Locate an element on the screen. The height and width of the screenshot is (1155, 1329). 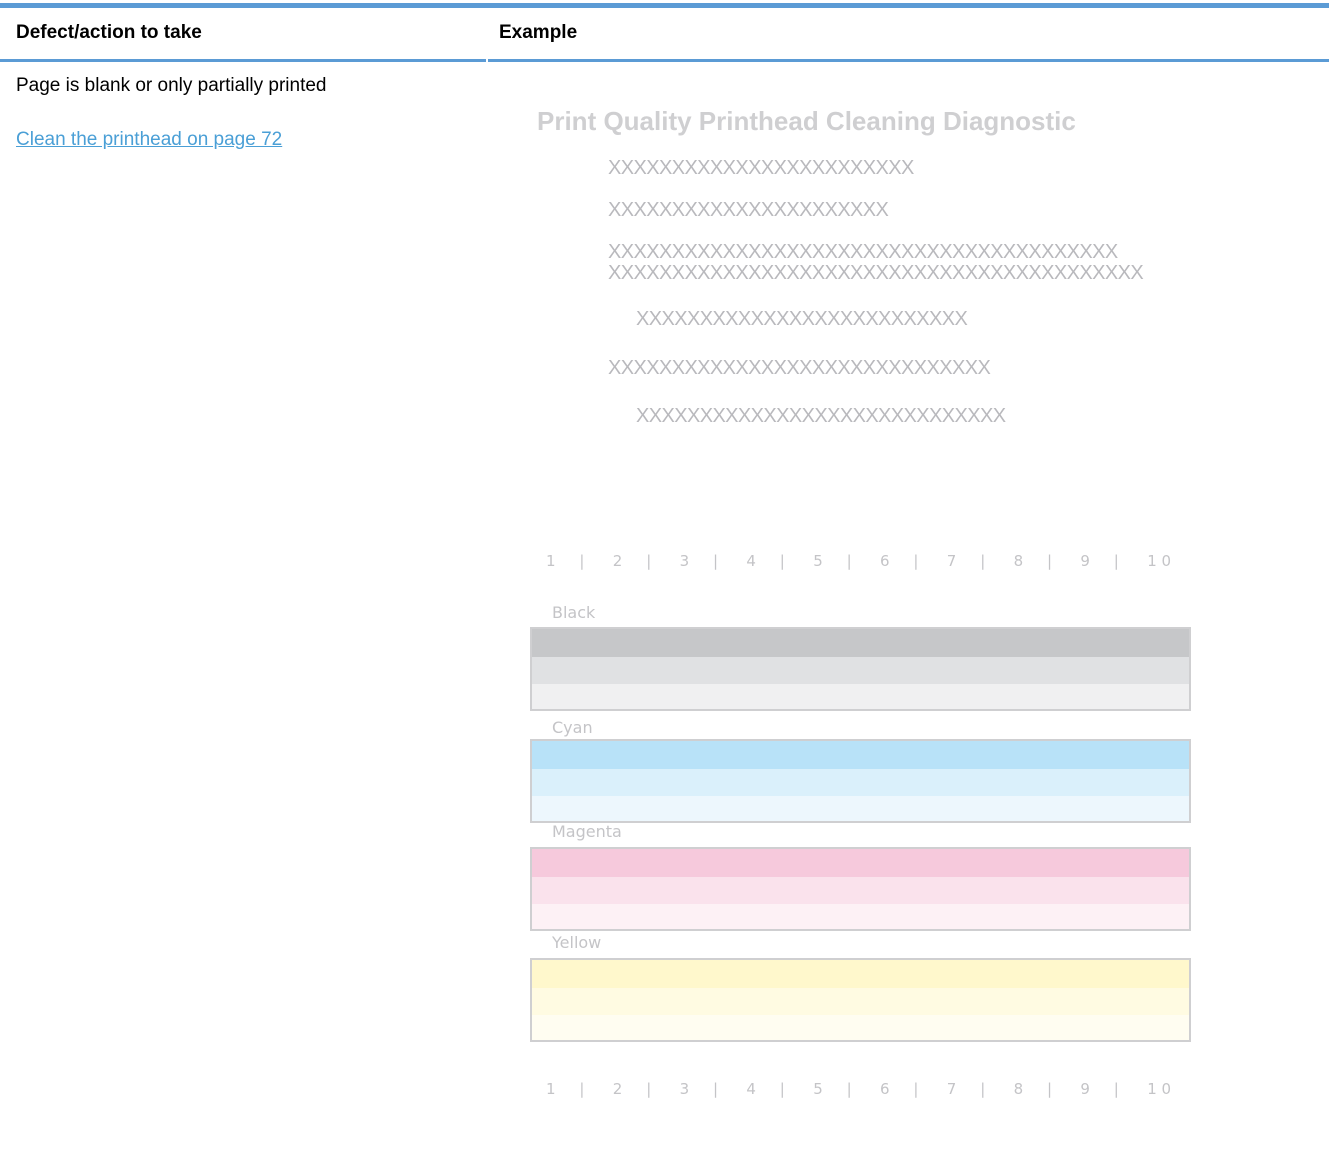
color-label-magenta: Magenta is located at coordinates (587, 831).